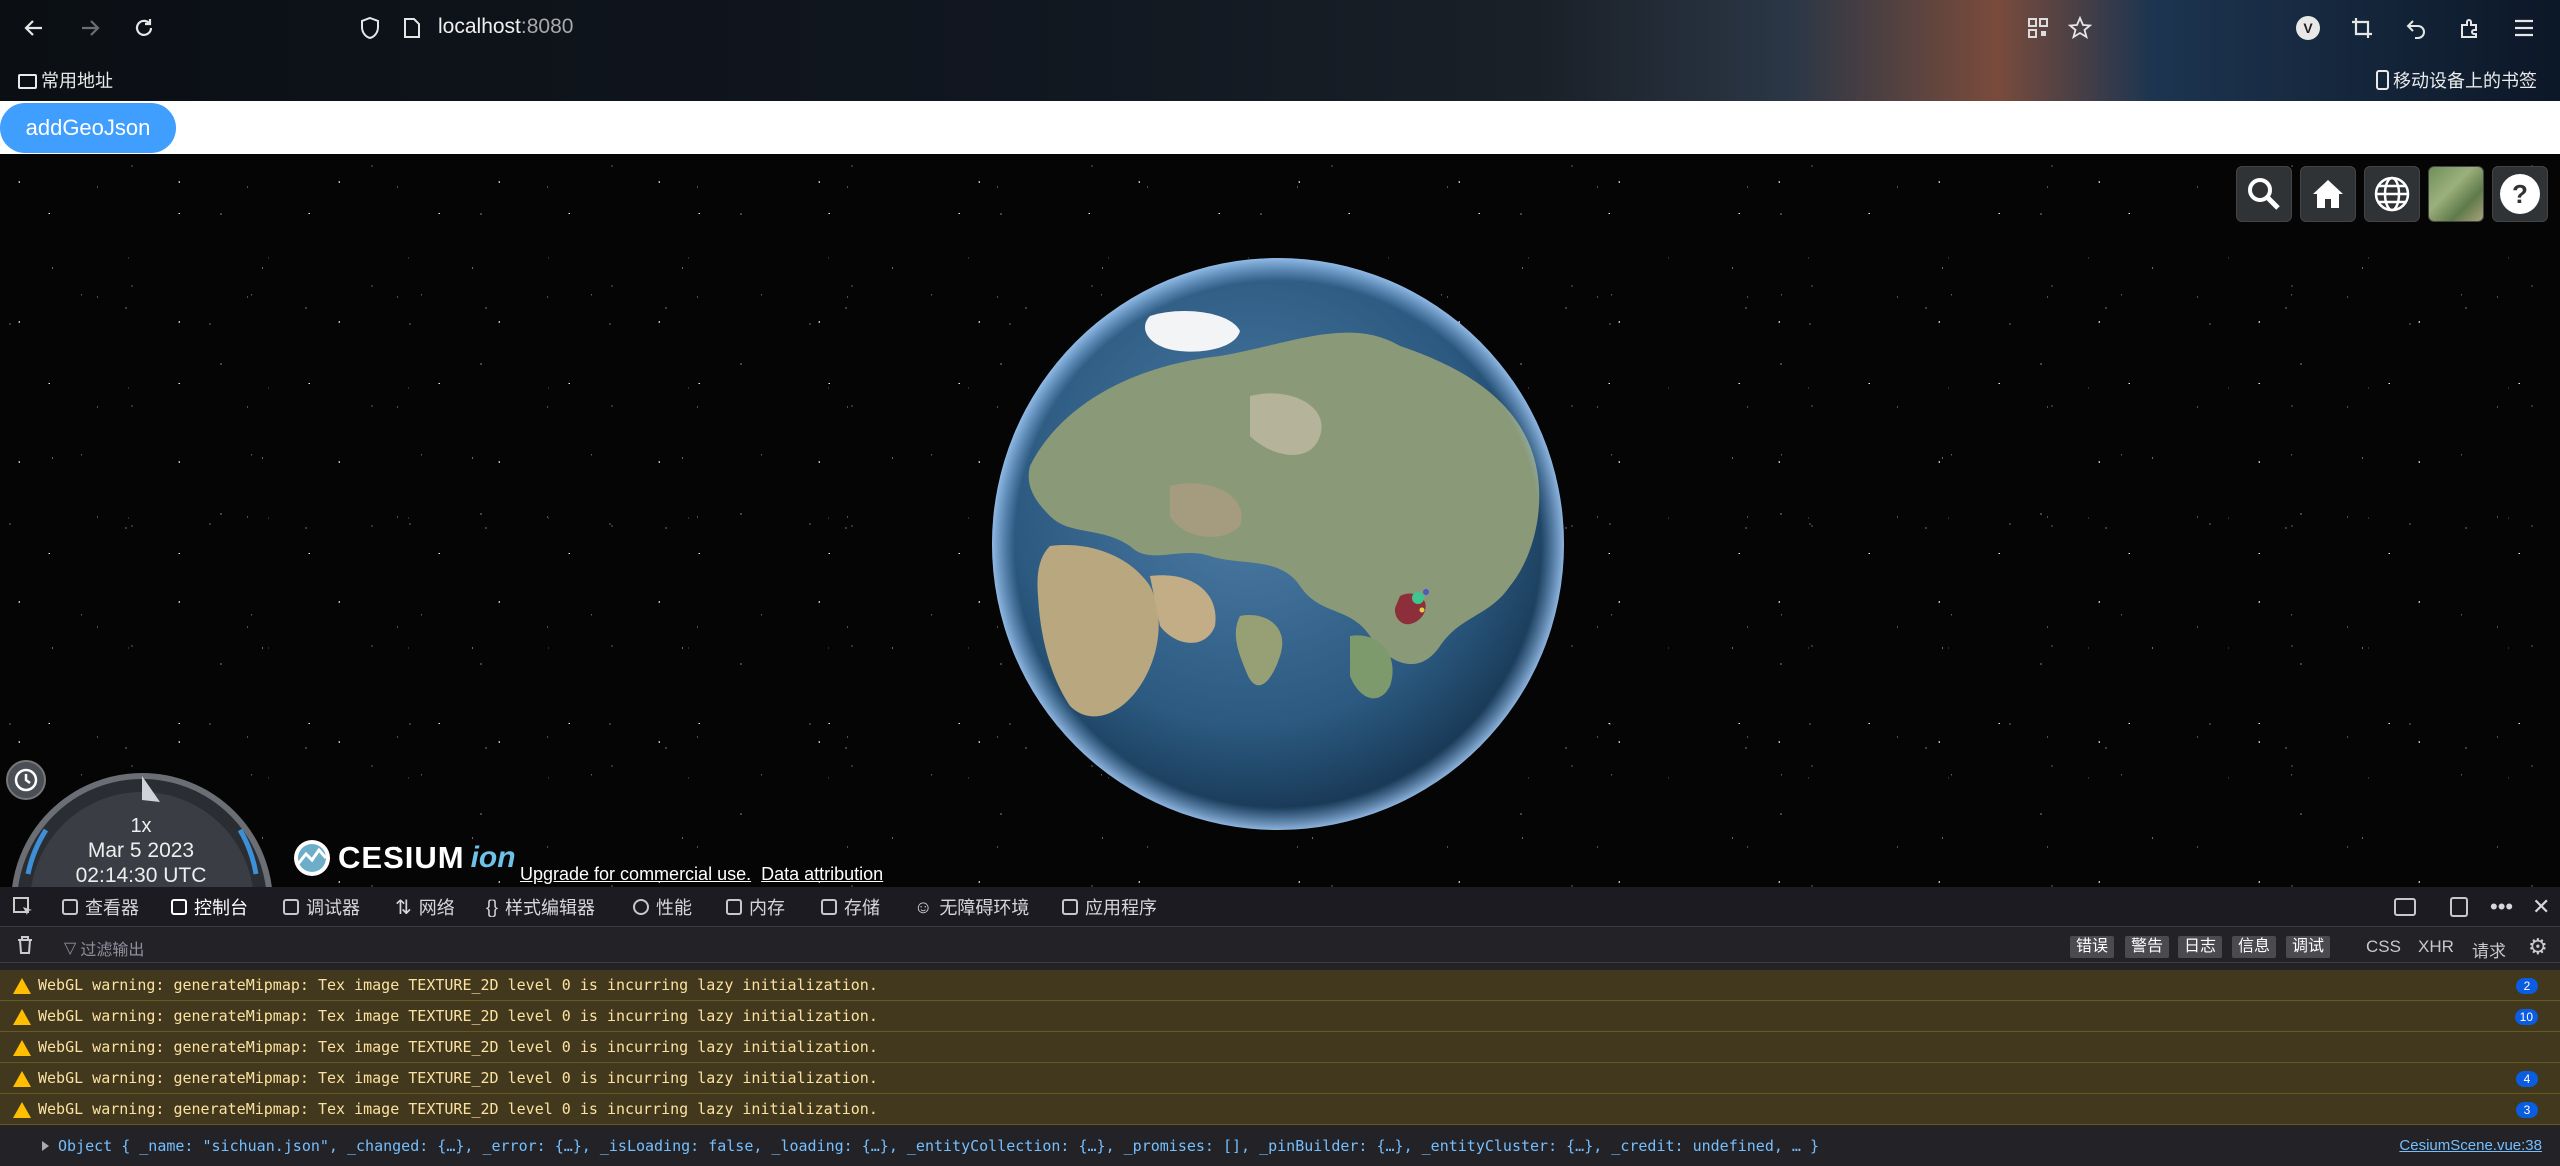 The width and height of the screenshot is (2560, 1166). What do you see at coordinates (141, 826) in the screenshot?
I see `animation-speed: 1x` at bounding box center [141, 826].